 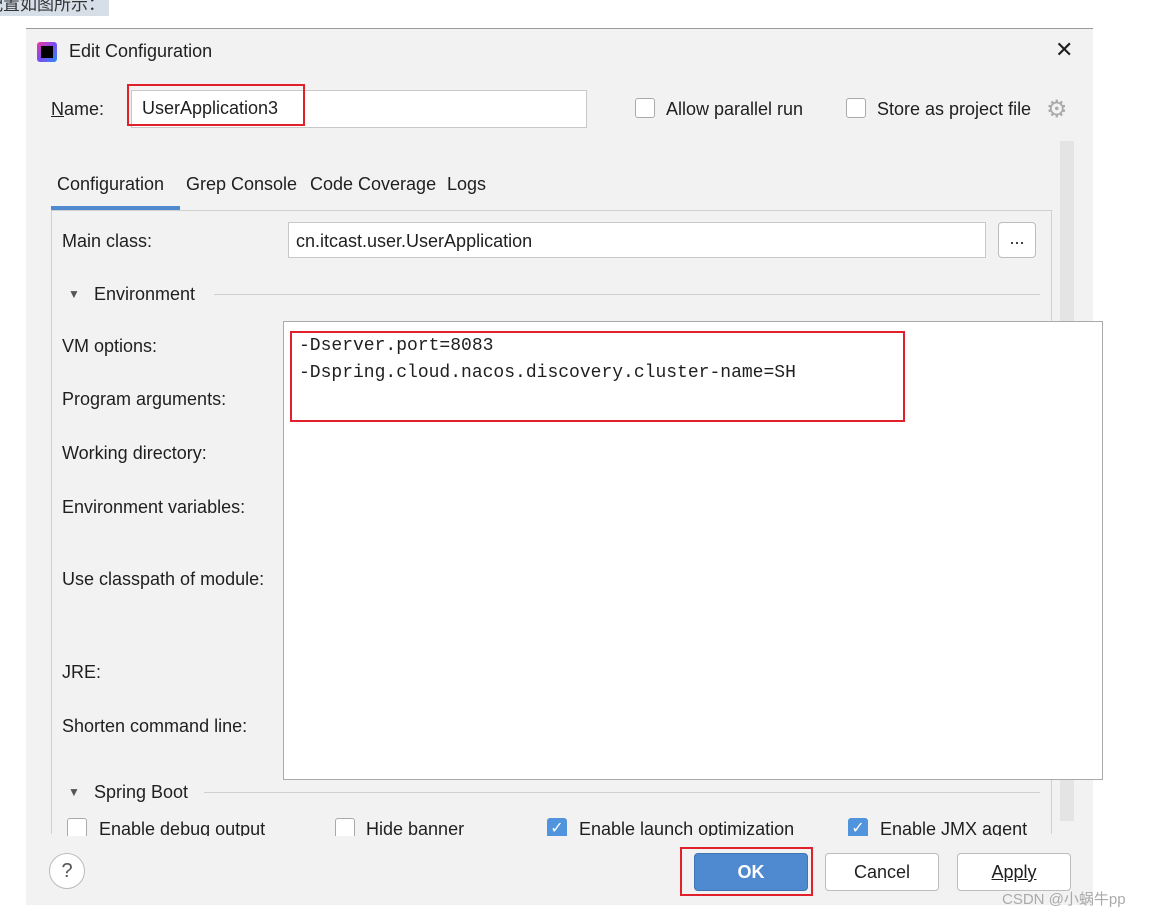 What do you see at coordinates (47, 52) in the screenshot?
I see `intellij-logo-icon` at bounding box center [47, 52].